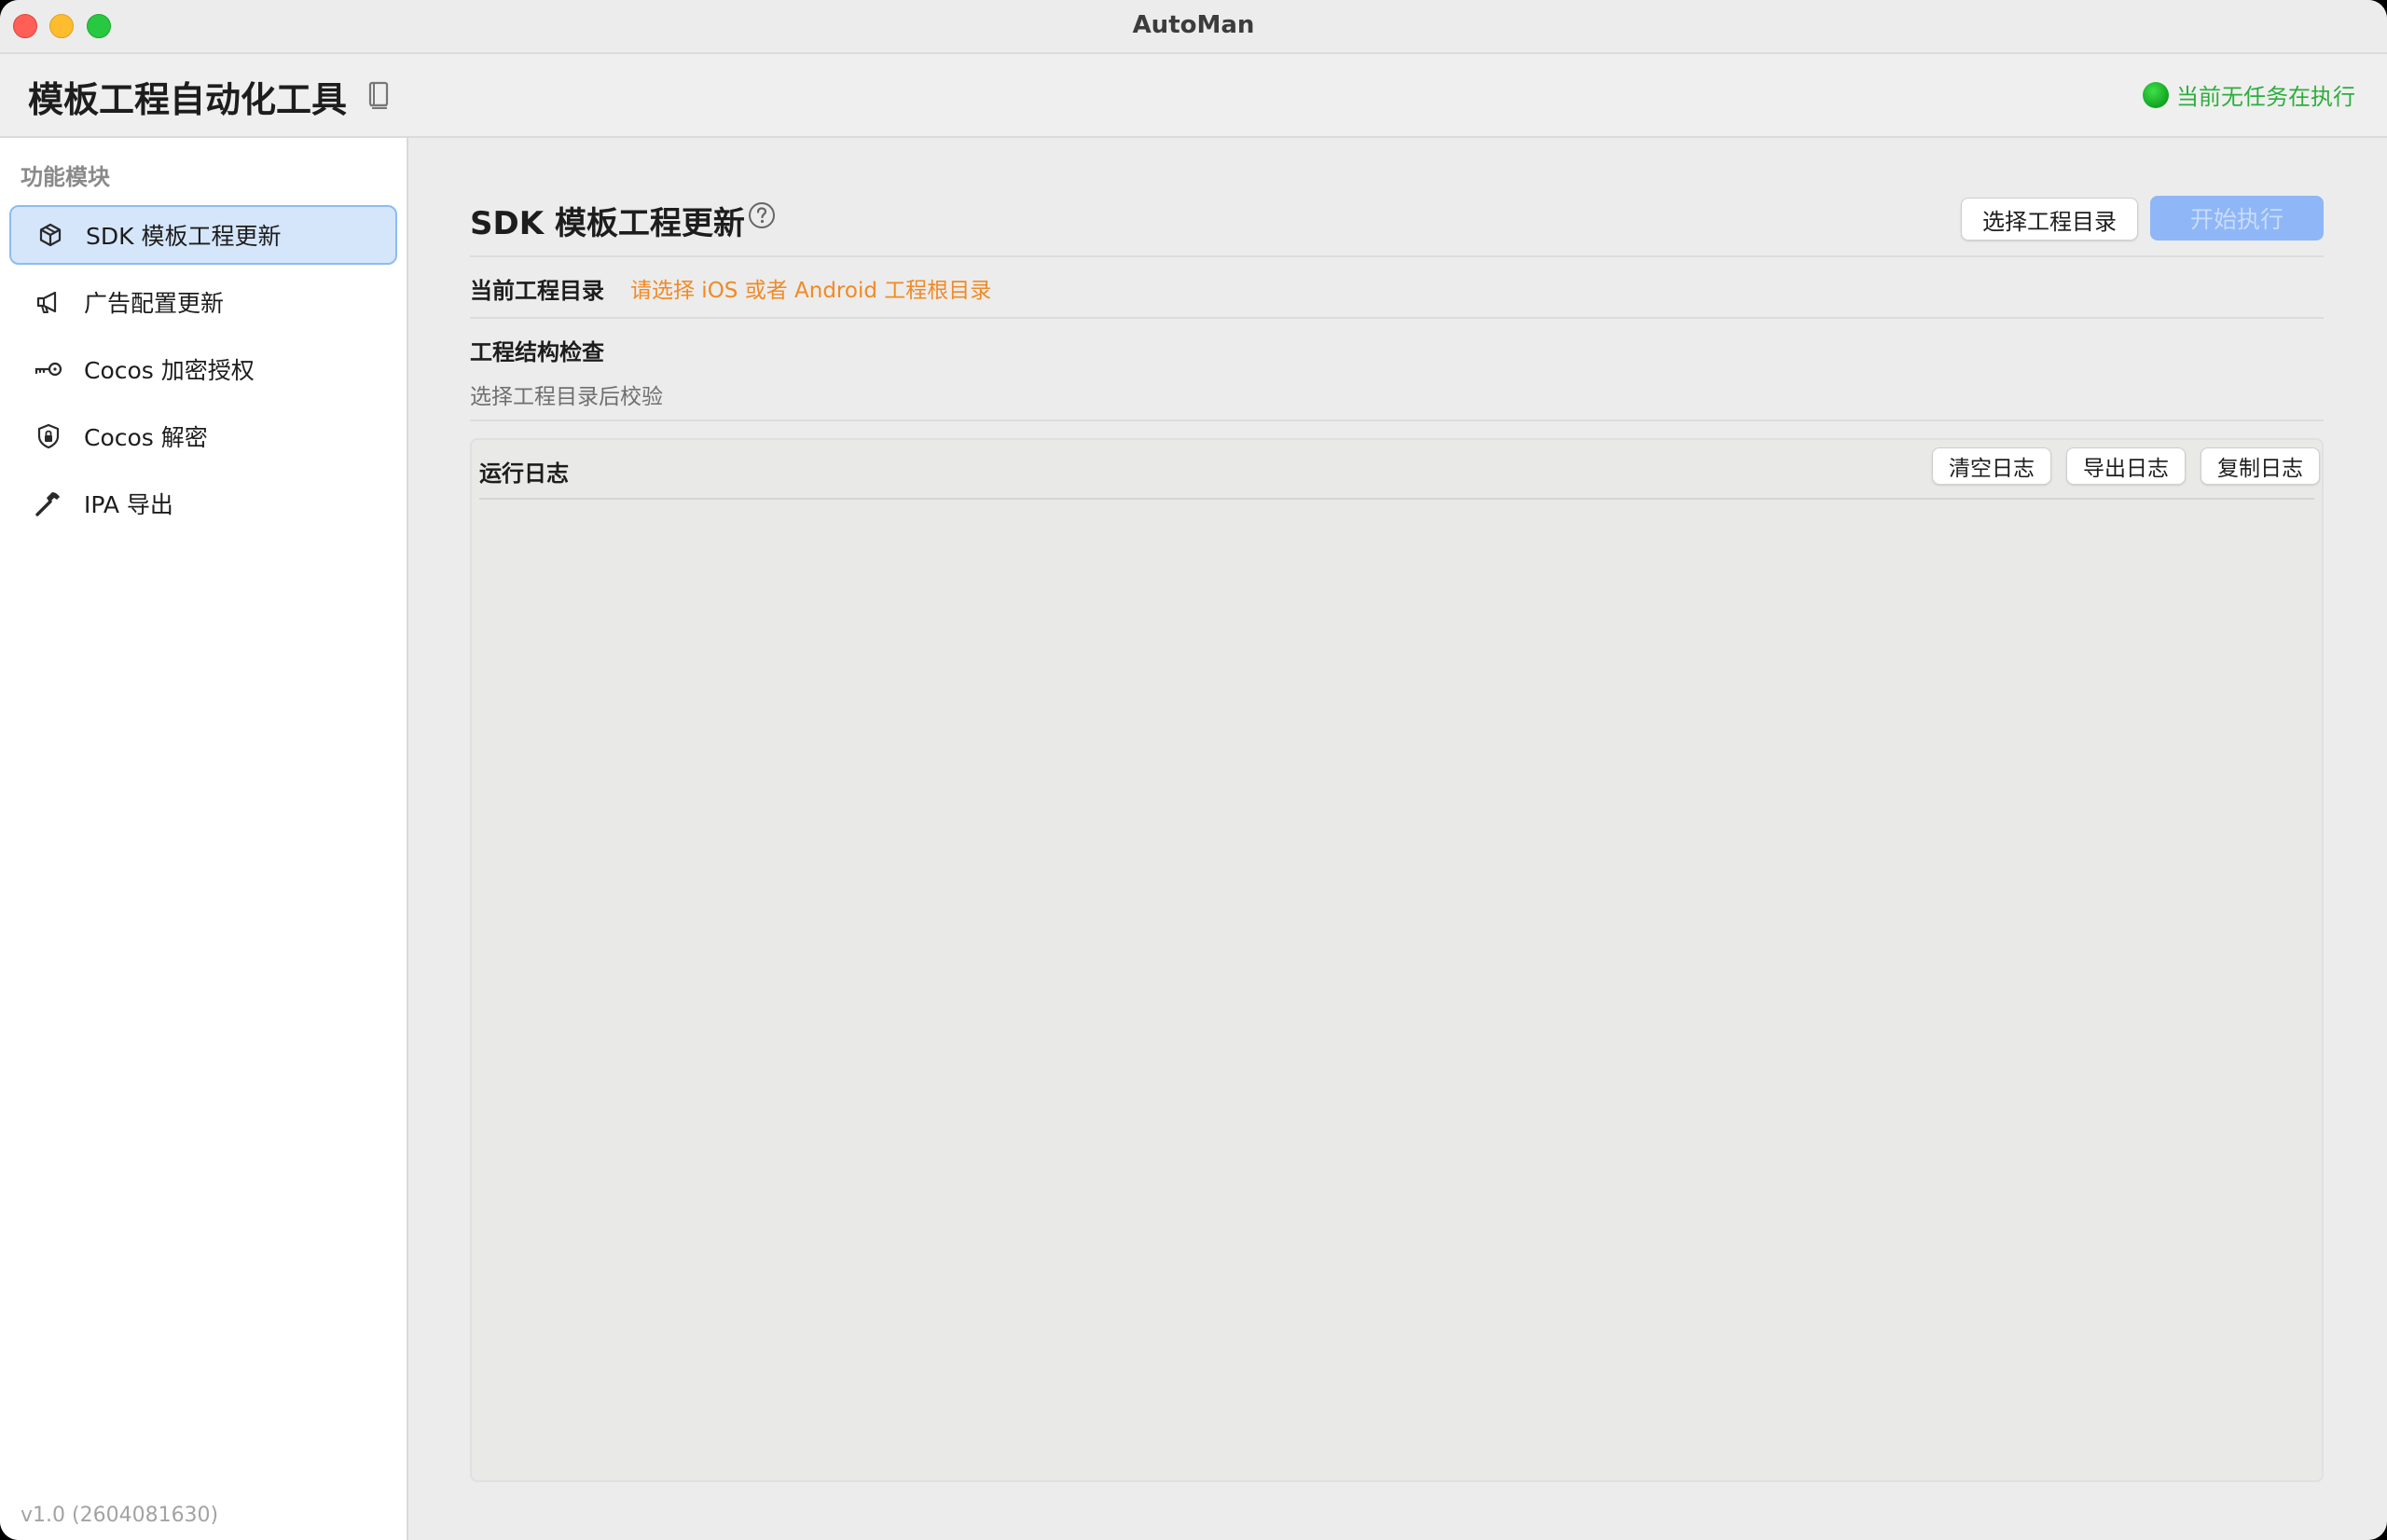  I want to click on key-icon, so click(48, 369).